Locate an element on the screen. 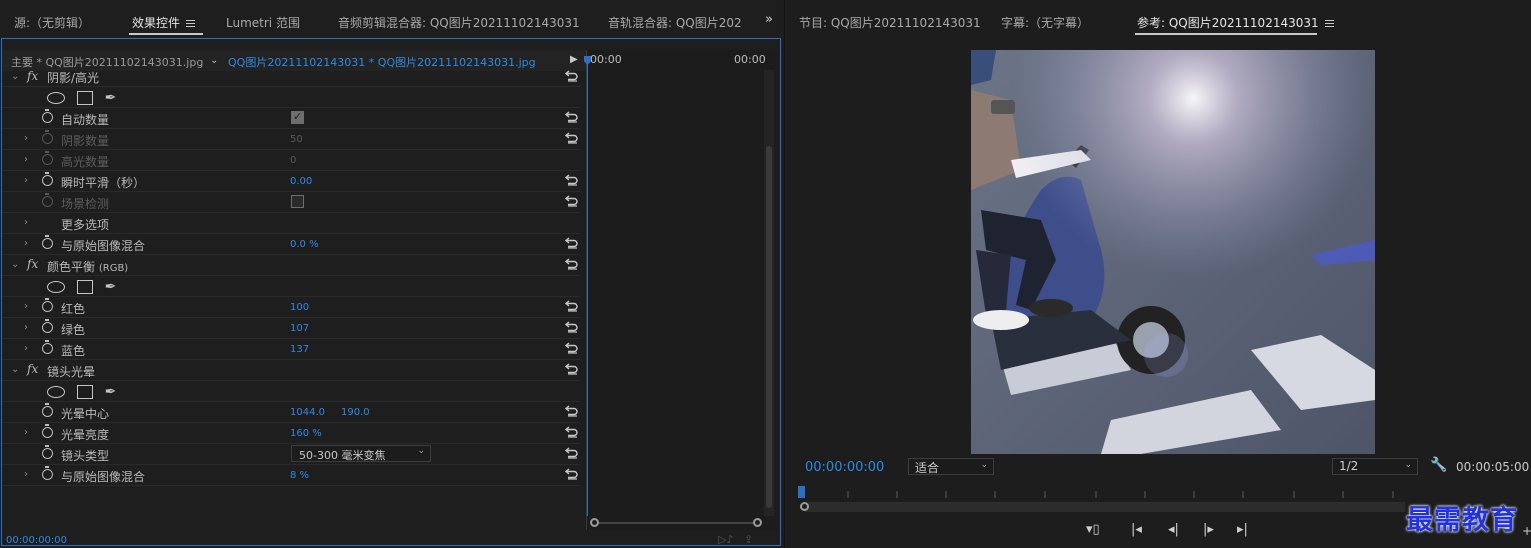 The width and height of the screenshot is (1531, 548). effect-header-shadow-highlight: ⌄ fx 阴影/高光 is located at coordinates (291, 77).